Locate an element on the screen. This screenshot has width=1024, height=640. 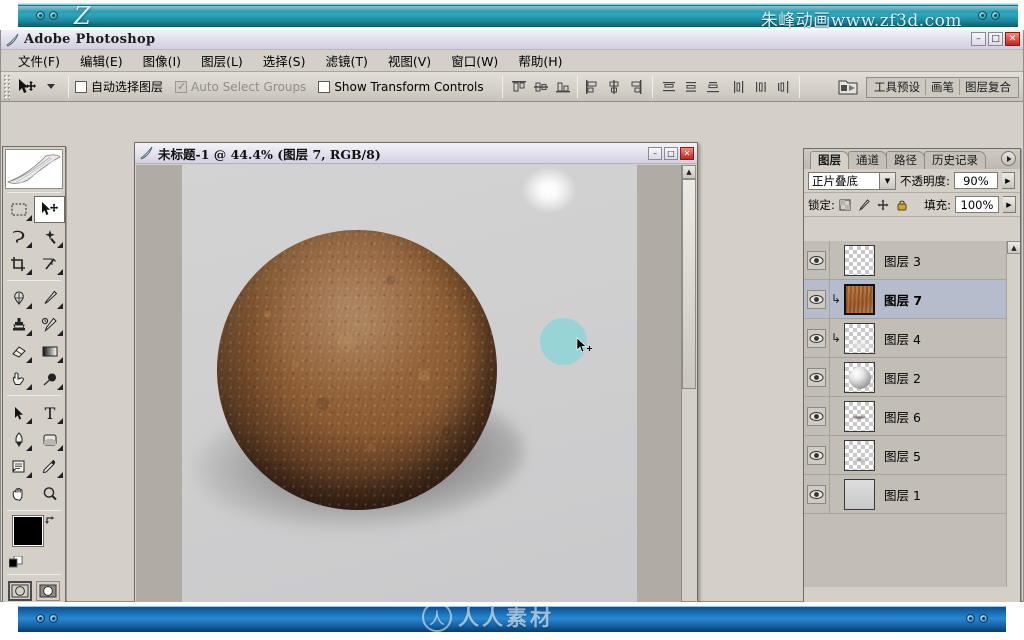
menu-image: 图像(I) is located at coordinates (162, 60).